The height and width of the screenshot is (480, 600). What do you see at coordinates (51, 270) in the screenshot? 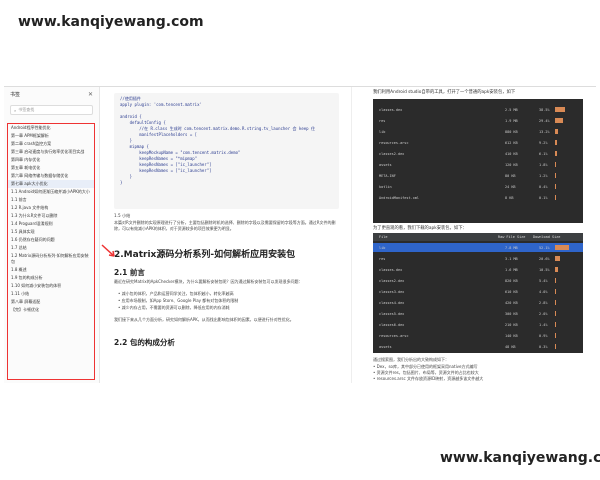
I see `sidebar-item: 1.8 概述` at bounding box center [51, 270].